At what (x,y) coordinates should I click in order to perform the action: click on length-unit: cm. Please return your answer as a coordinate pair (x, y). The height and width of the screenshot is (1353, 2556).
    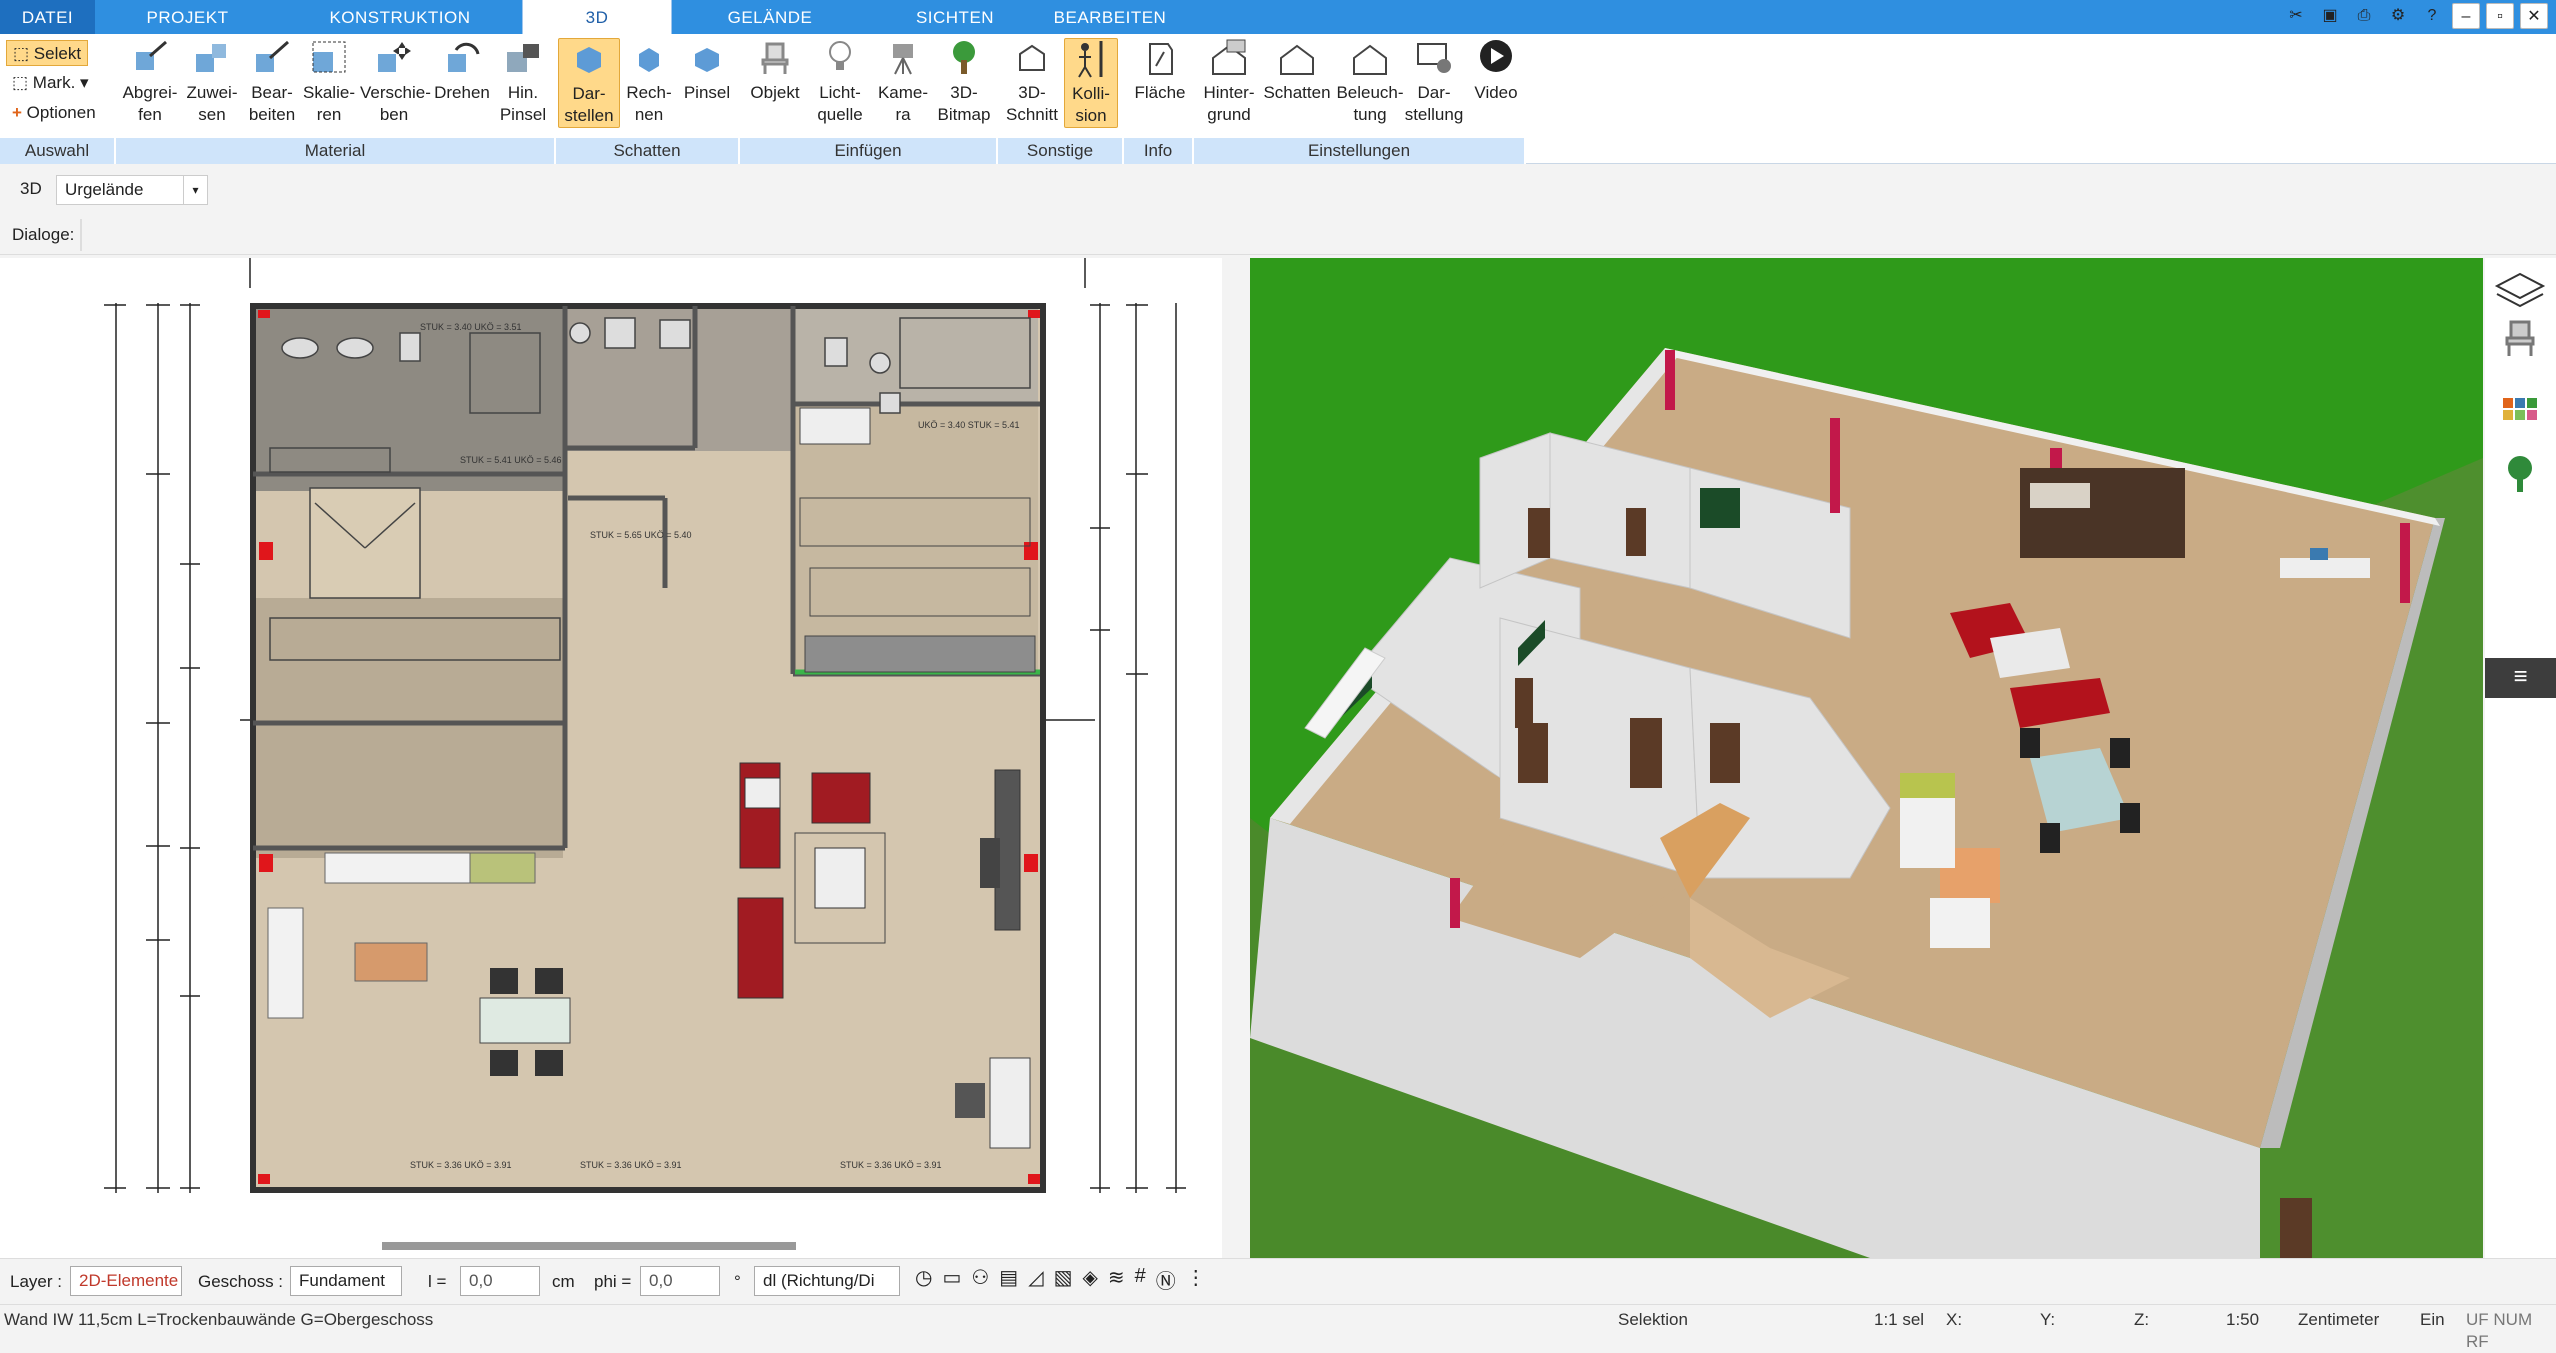
    Looking at the image, I should click on (563, 1281).